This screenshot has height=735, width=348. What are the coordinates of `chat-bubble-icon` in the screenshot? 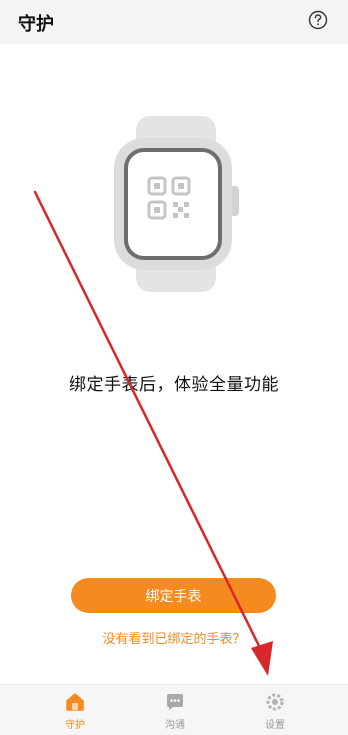 It's located at (175, 702).